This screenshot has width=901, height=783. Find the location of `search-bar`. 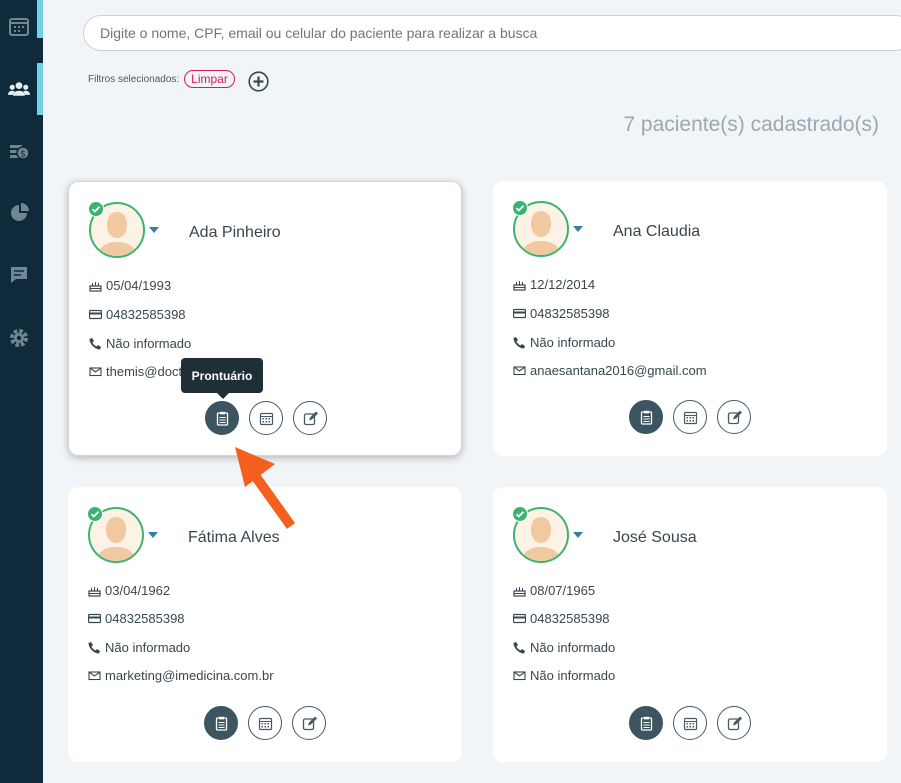

search-bar is located at coordinates (492, 33).